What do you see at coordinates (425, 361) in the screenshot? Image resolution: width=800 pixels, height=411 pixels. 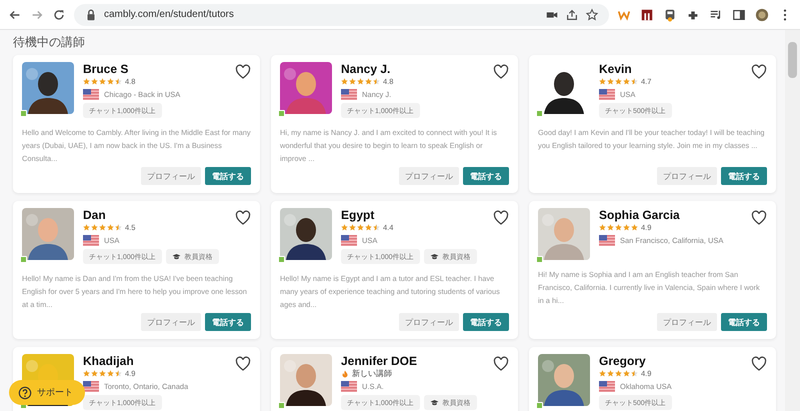 I see `tutor-name: Jennifer DOE` at bounding box center [425, 361].